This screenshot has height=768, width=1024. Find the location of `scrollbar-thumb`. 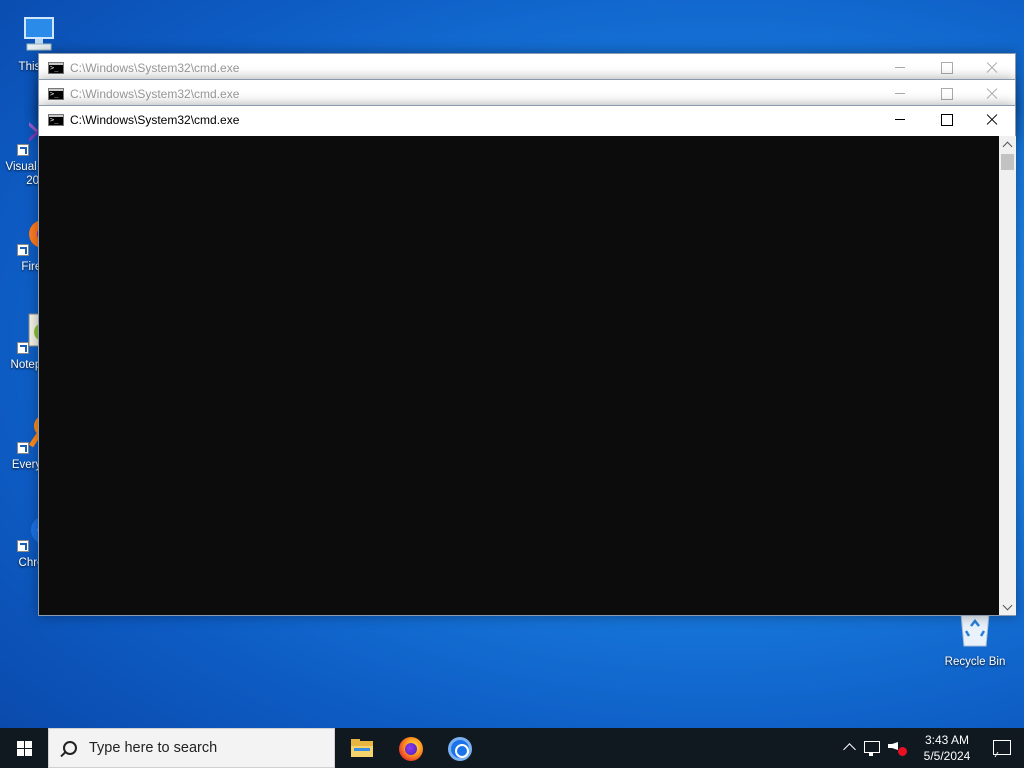

scrollbar-thumb is located at coordinates (1007, 162).